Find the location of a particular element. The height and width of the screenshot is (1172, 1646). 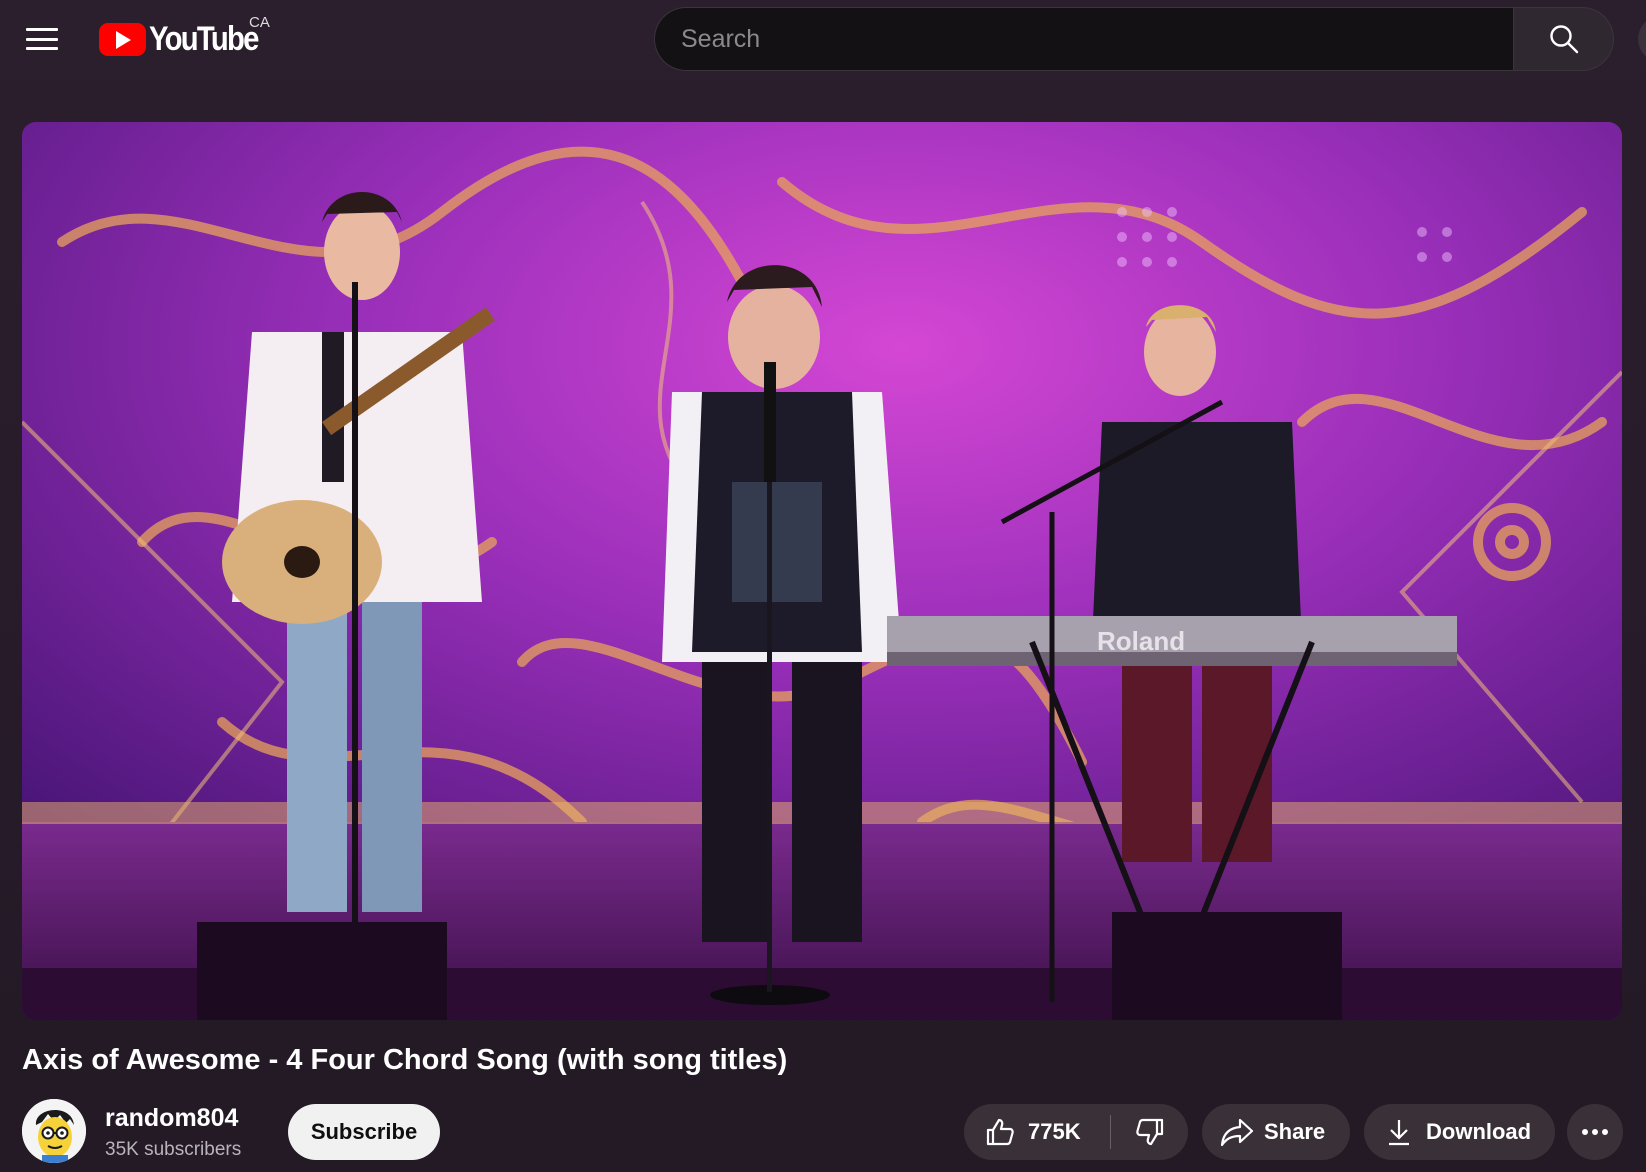

download-button: Download is located at coordinates (1459, 1132).